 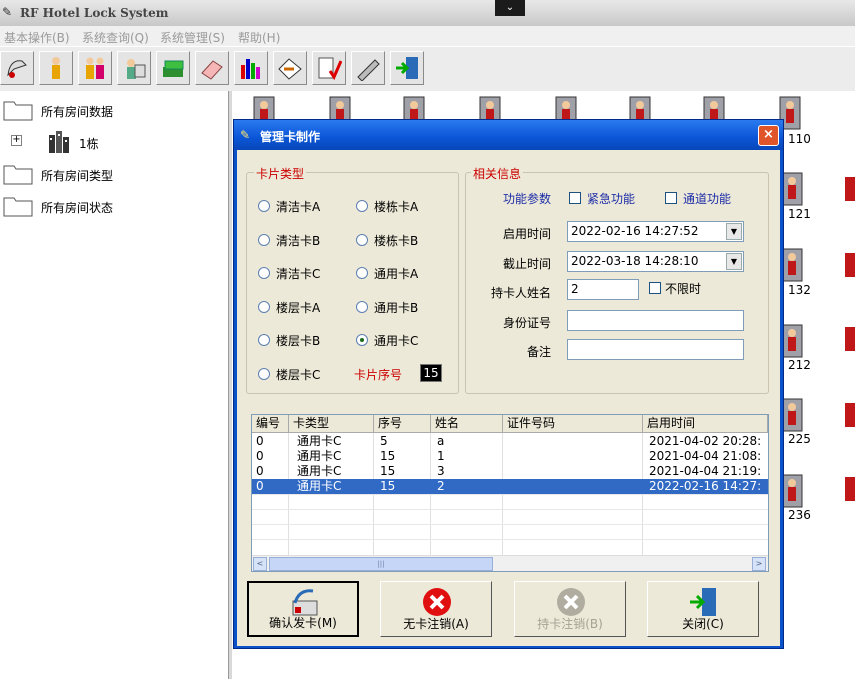 What do you see at coordinates (510, 8) in the screenshot?
I see `chevron-down-icon: ⌄` at bounding box center [510, 8].